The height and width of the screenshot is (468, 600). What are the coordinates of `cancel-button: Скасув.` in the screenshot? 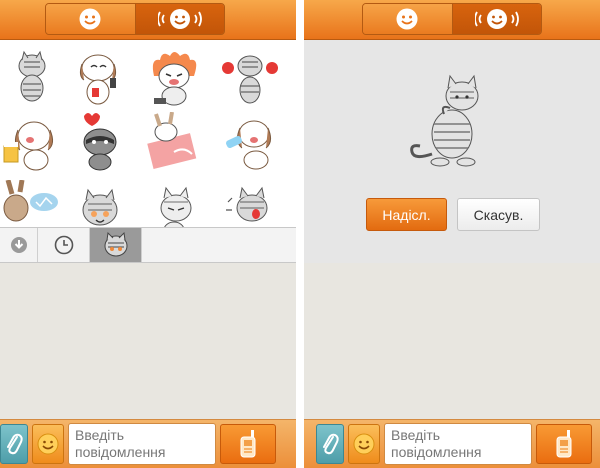 It's located at (498, 214).